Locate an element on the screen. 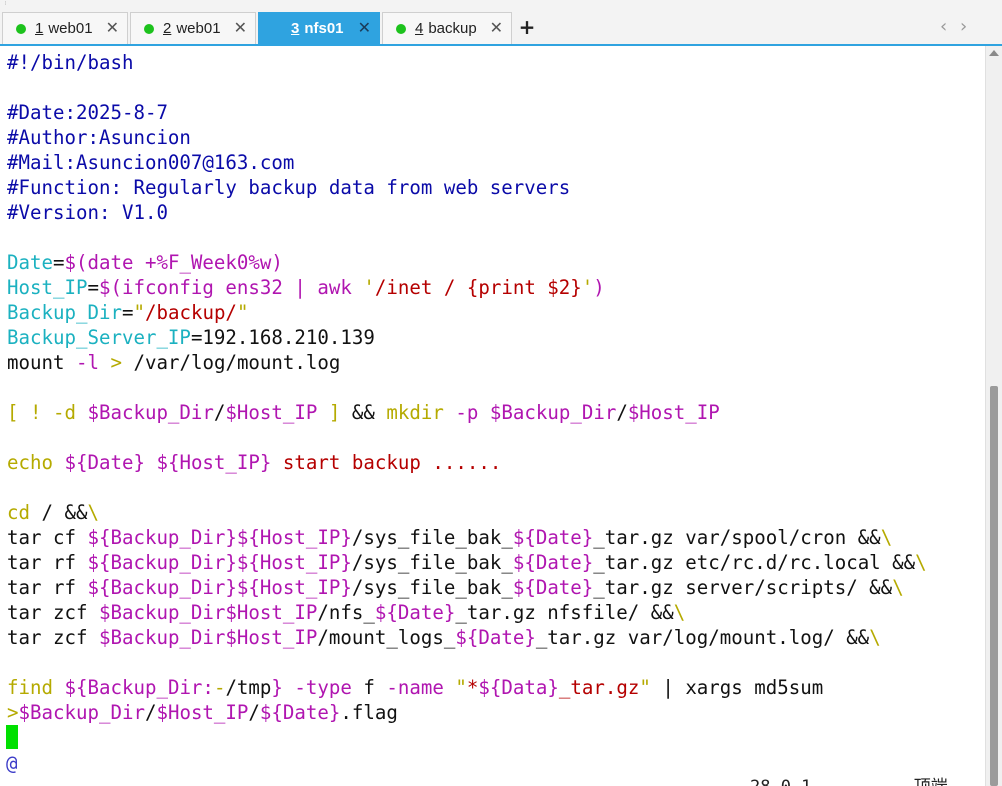 This screenshot has height=786, width=1002. code-token: _tar.gz is located at coordinates (599, 687).